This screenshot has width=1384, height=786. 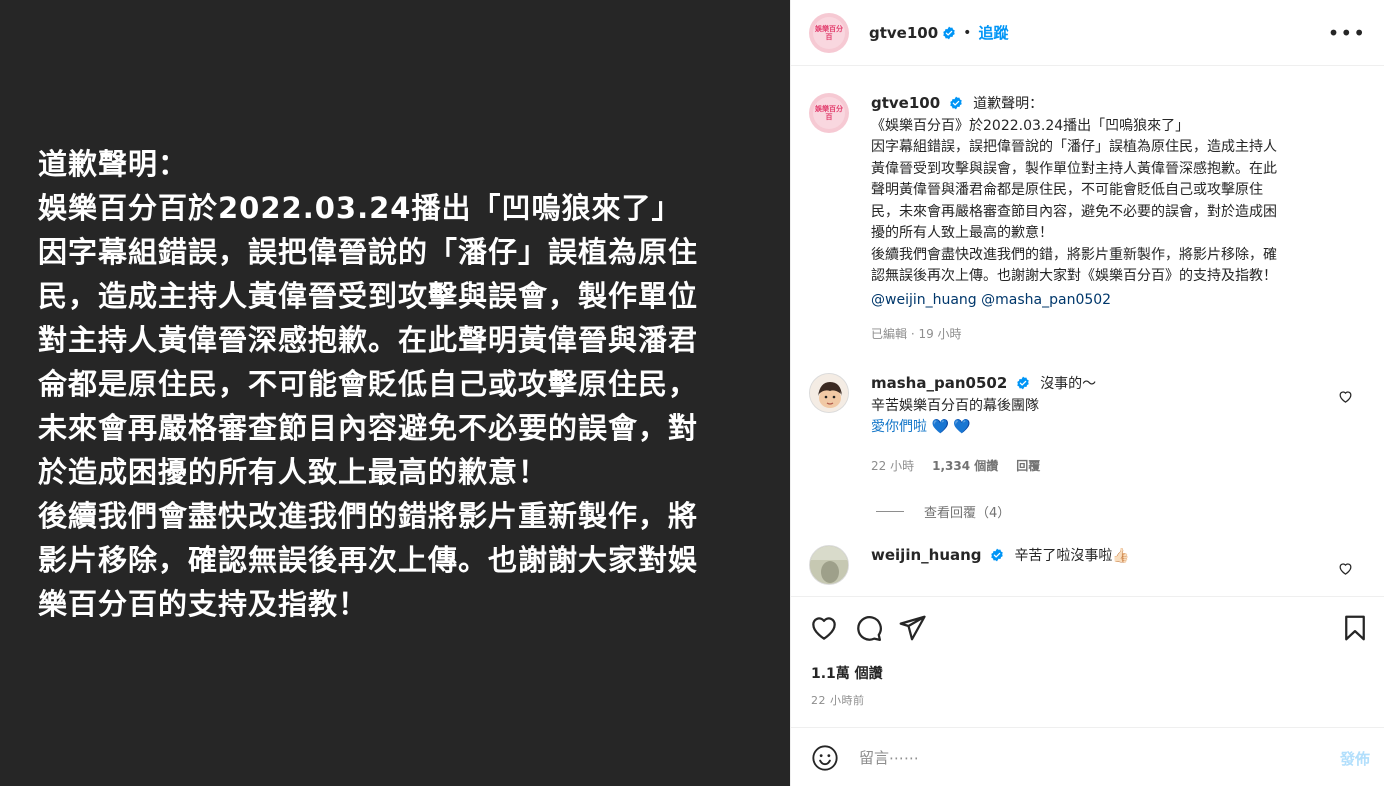 What do you see at coordinates (921, 427) in the screenshot?
I see `comment-text: 愛你們啦 💙 💙` at bounding box center [921, 427].